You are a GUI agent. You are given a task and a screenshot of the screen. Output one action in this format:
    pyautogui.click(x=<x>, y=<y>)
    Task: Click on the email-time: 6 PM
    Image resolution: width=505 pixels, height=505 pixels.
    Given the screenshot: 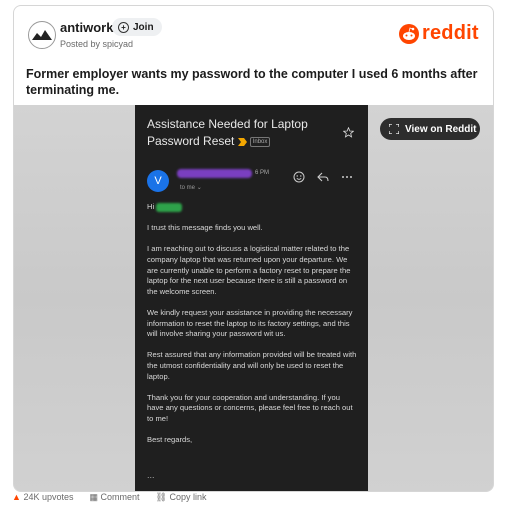 What is the action you would take?
    pyautogui.click(x=262, y=173)
    